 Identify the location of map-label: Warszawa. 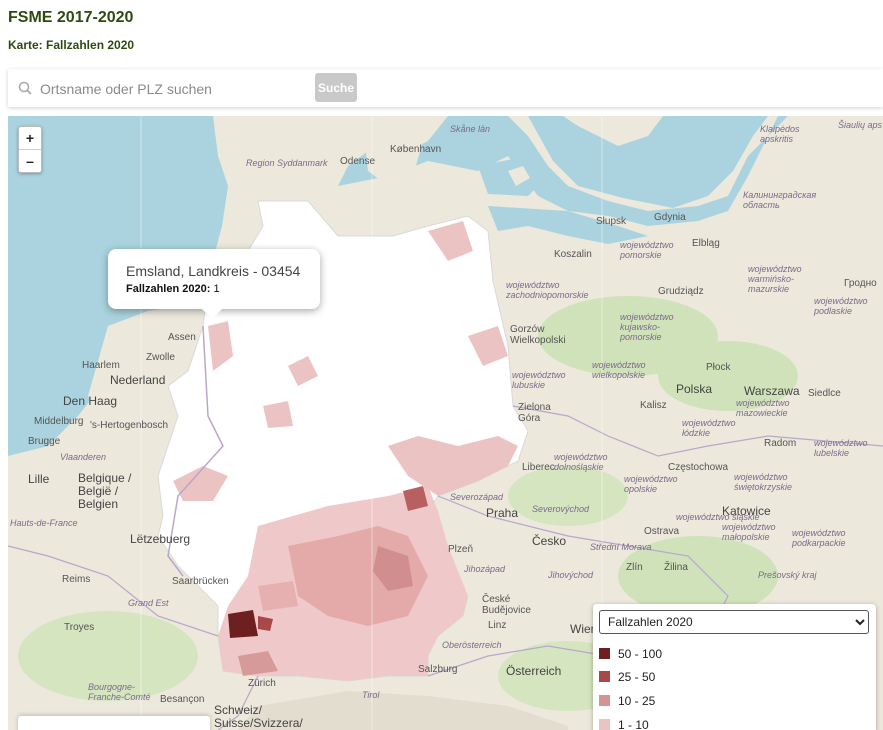
(772, 391).